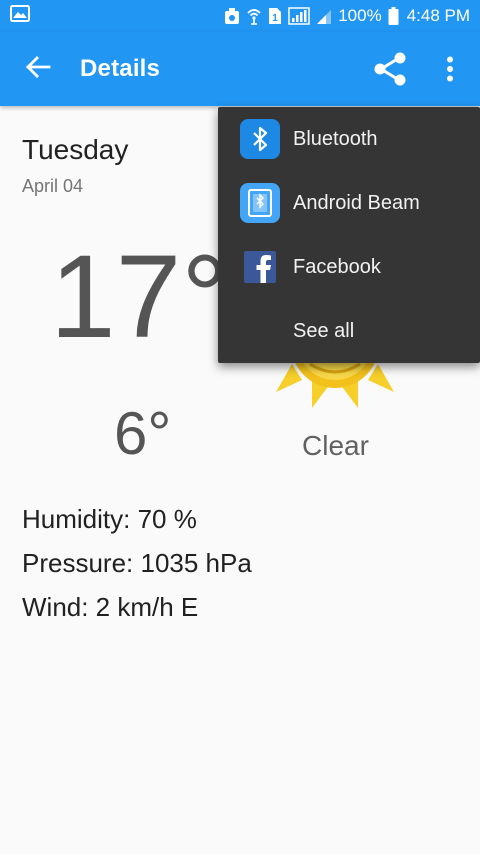  I want to click on wind-text: Wind: 2 km/h E, so click(110, 607).